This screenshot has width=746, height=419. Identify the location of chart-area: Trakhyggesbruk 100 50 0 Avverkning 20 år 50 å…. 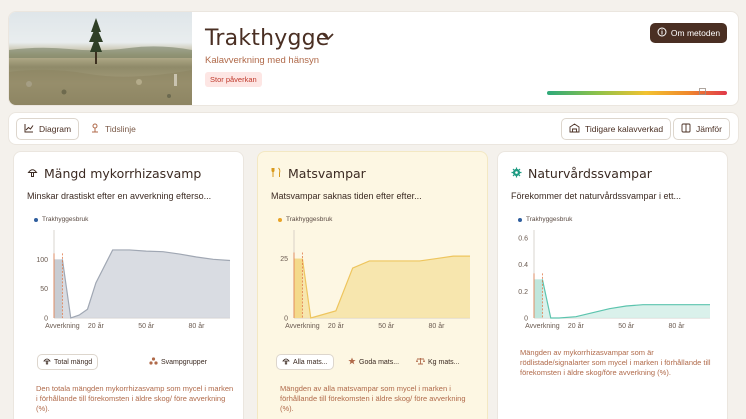
(129, 275).